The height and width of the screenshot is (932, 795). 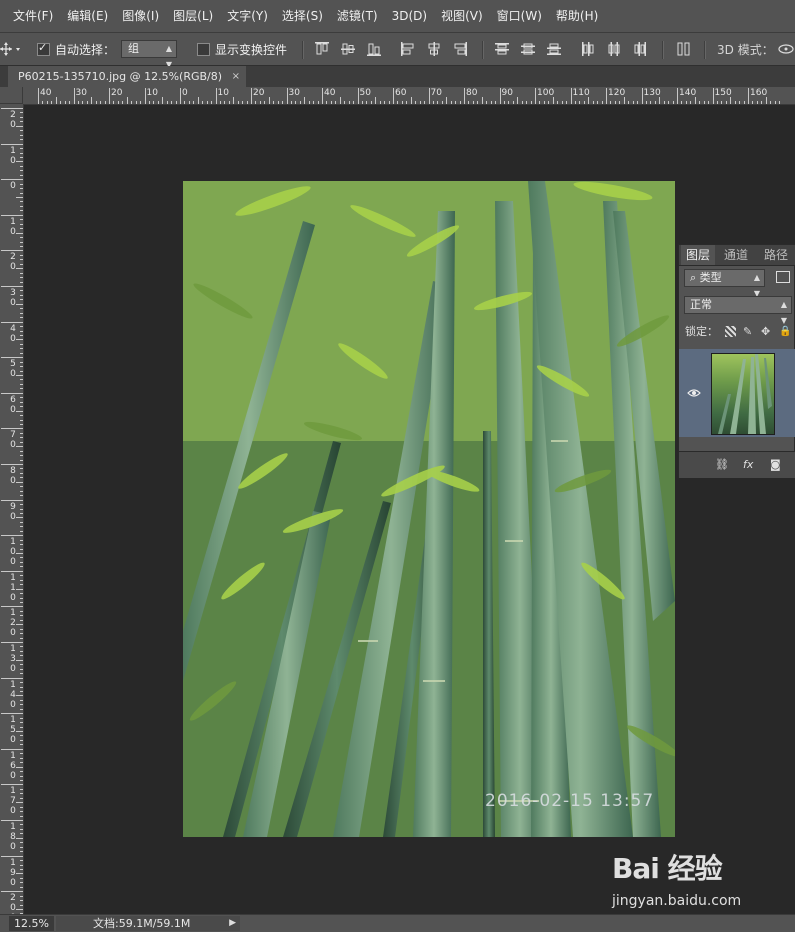 I want to click on menu-file: 文件(F), so click(x=30, y=16).